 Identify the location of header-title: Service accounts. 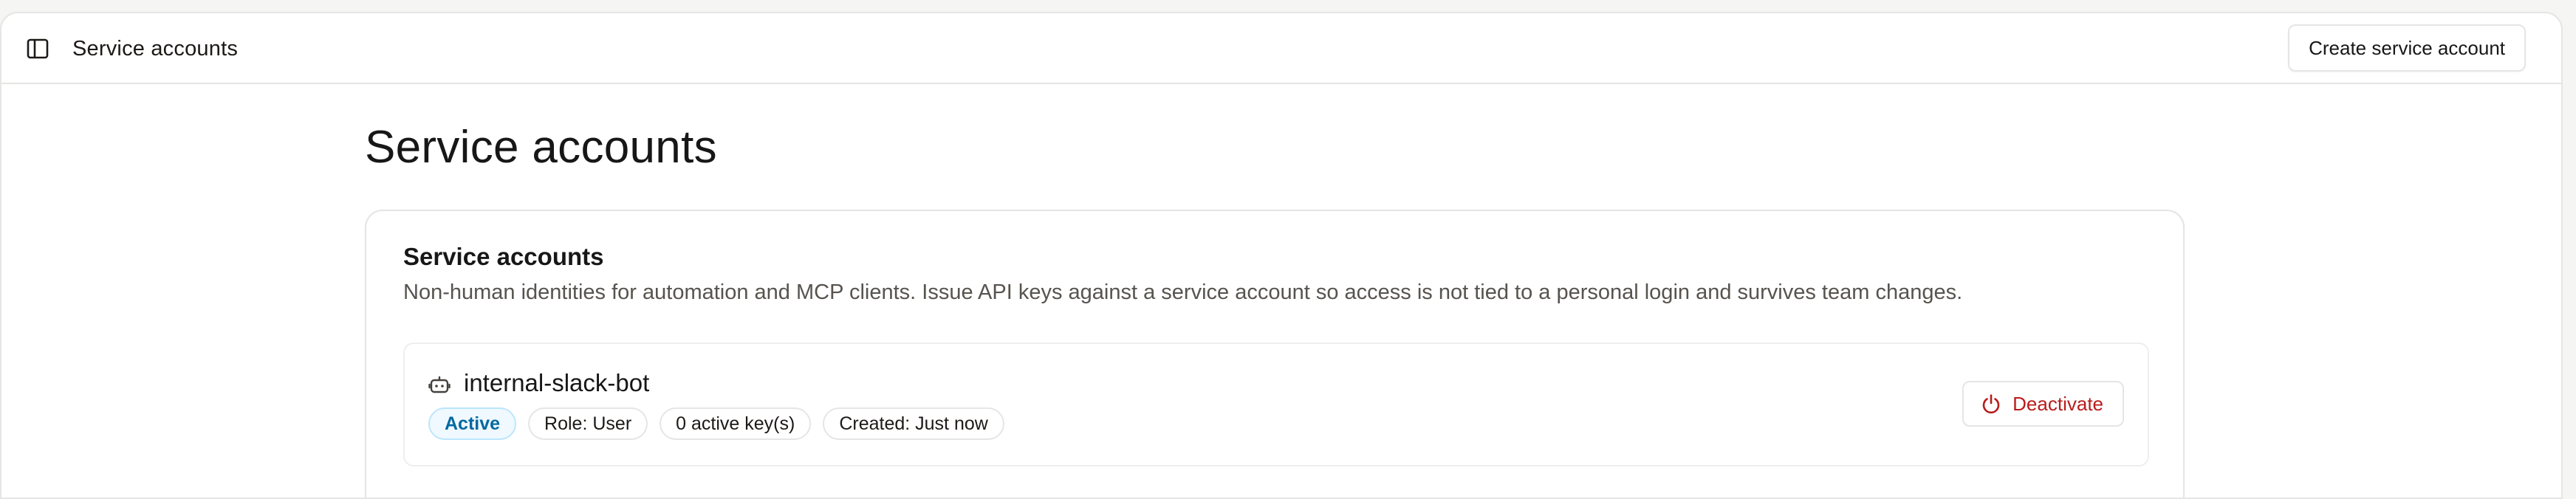
(155, 49).